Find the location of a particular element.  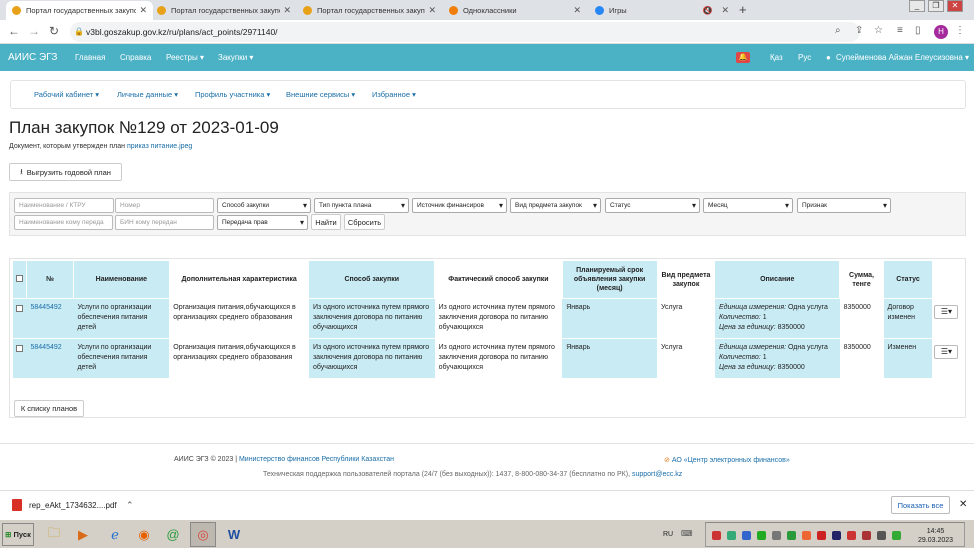

agent-tray-icon is located at coordinates (791, 535).